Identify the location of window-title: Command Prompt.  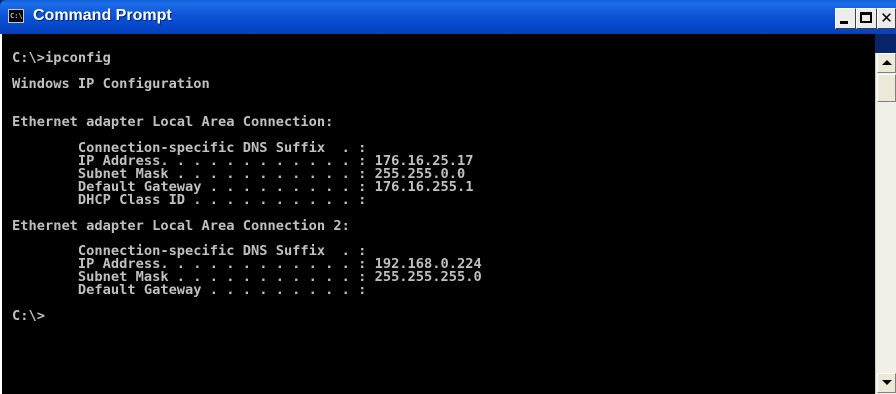
(102, 15).